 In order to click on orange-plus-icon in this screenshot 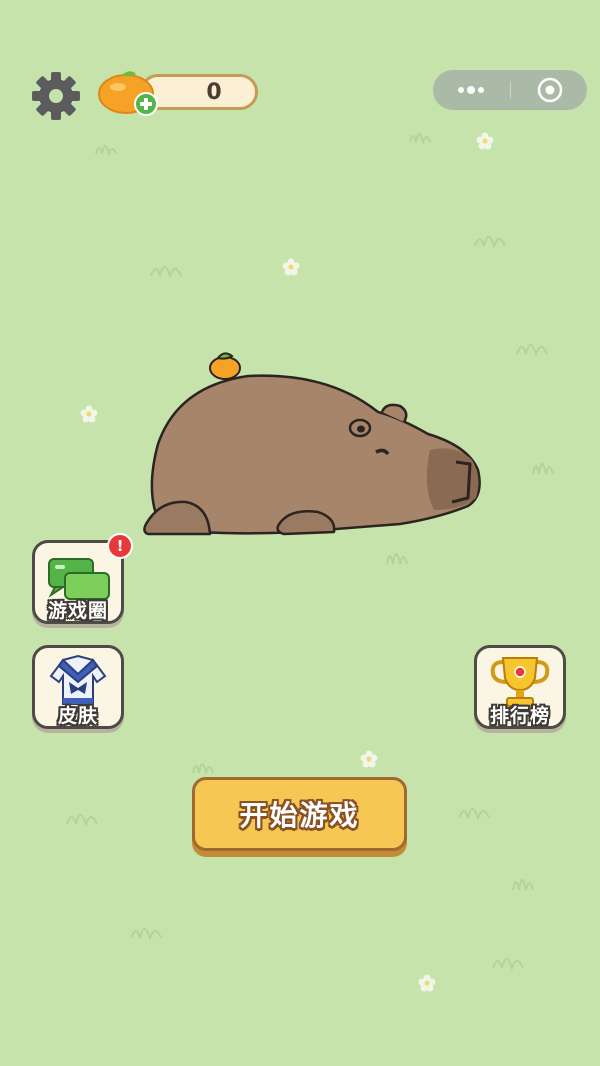, I will do `click(128, 93)`.